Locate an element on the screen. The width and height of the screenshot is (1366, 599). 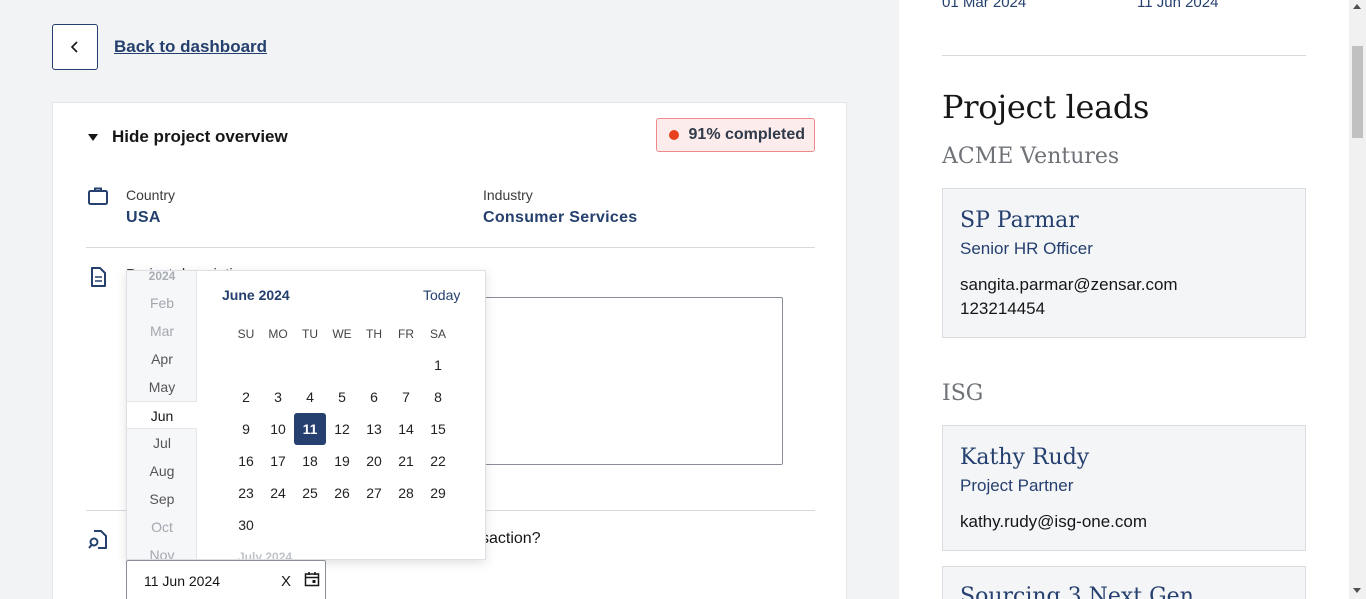
today-button: Today is located at coordinates (441, 295).